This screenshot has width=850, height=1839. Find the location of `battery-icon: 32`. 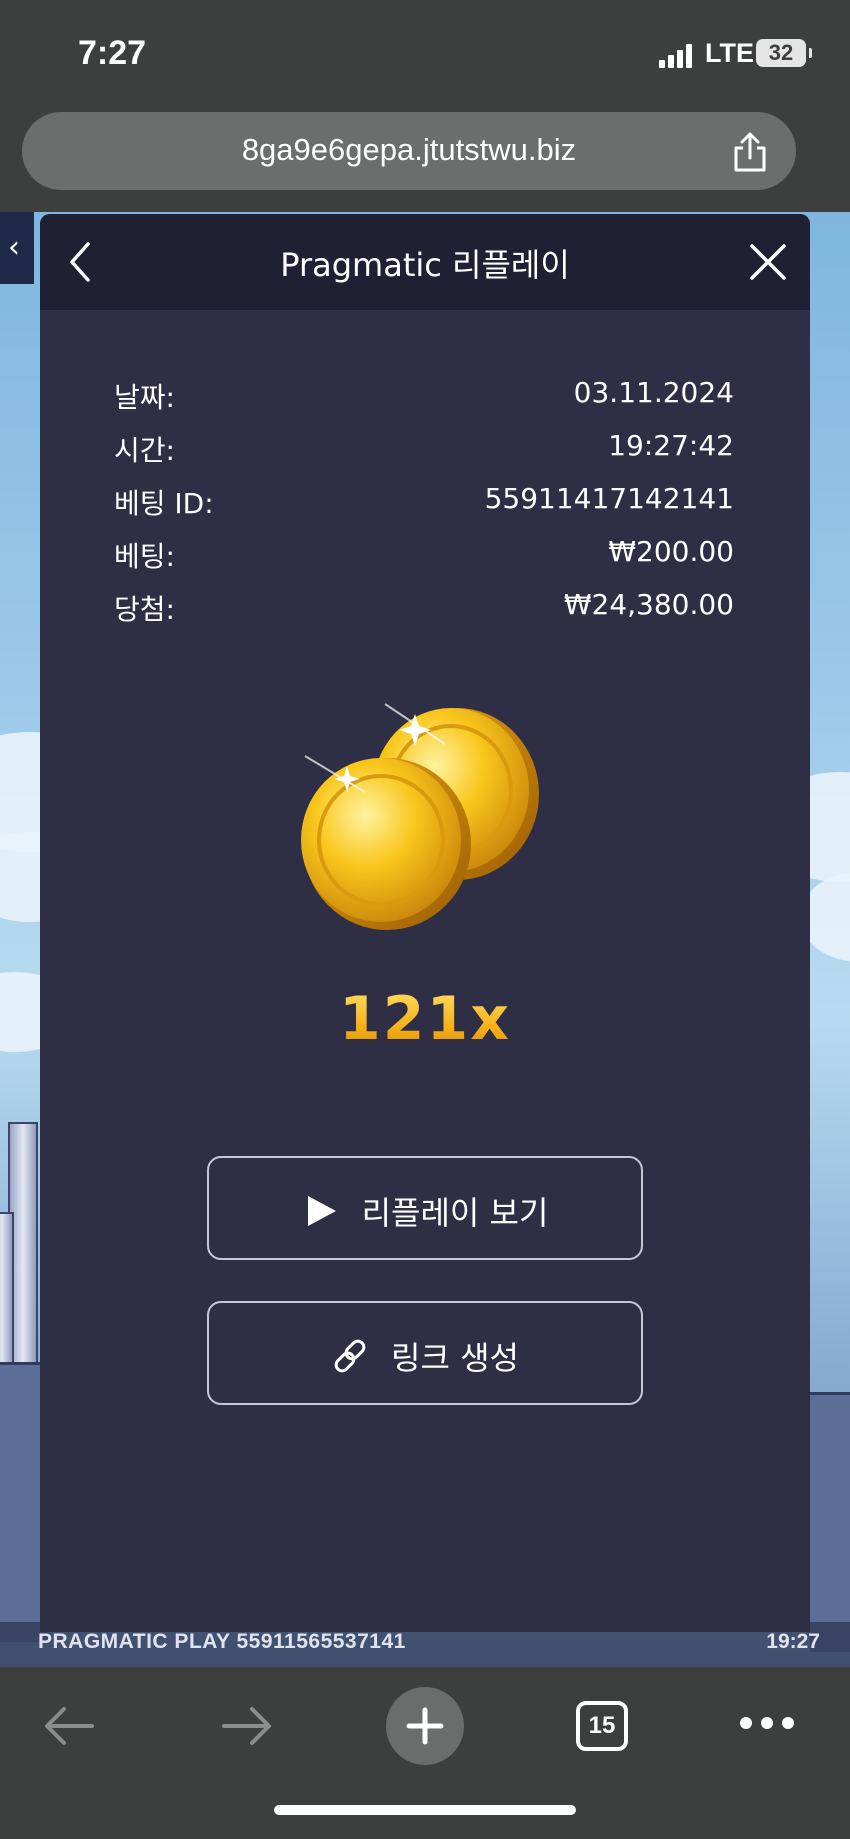

battery-icon: 32 is located at coordinates (784, 53).